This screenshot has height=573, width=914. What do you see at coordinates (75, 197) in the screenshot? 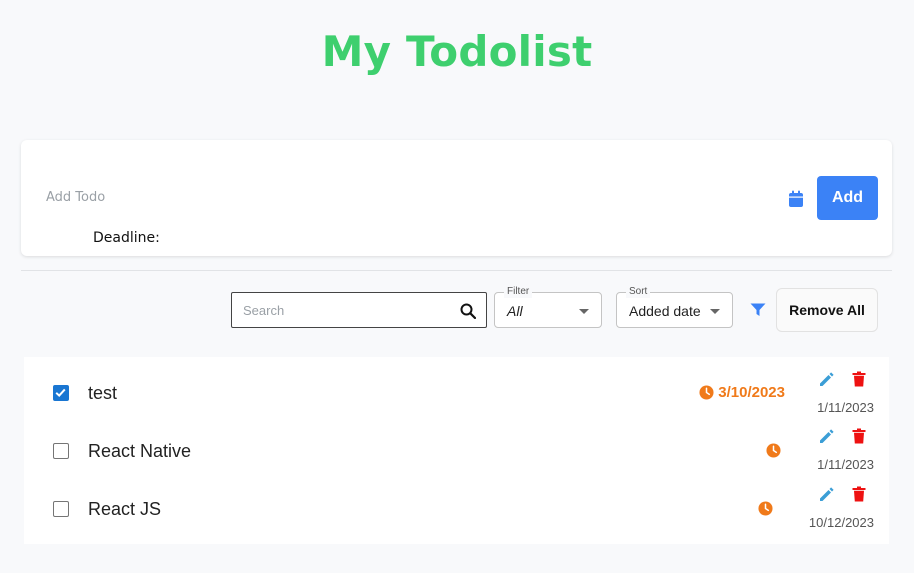
I see `add-todo-input-label: Add Todo` at bounding box center [75, 197].